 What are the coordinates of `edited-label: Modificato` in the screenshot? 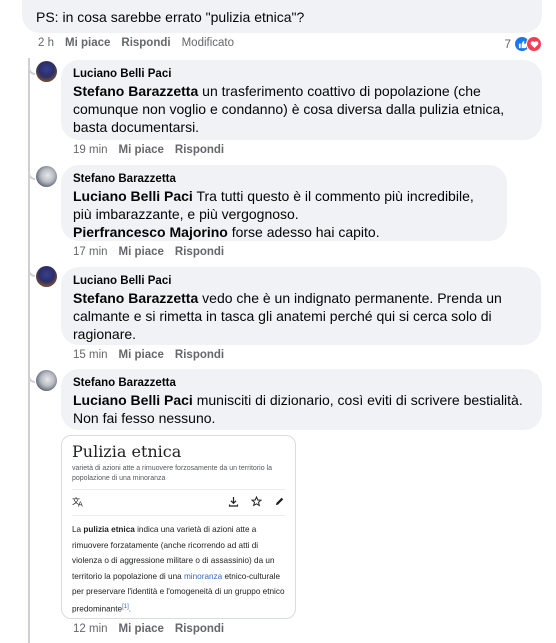 It's located at (208, 43).